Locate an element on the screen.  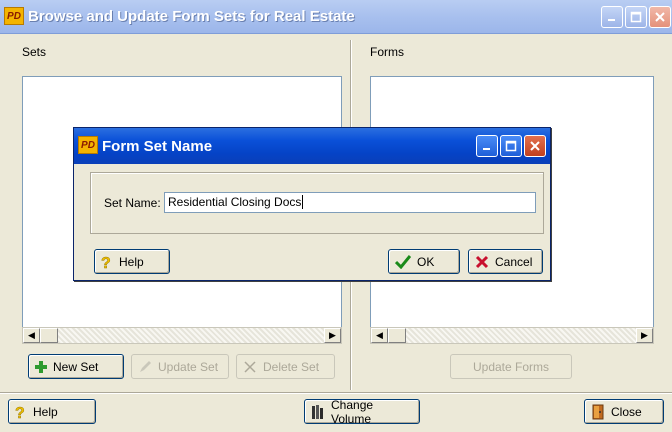
forms-label-text: Forms is located at coordinates (387, 52).